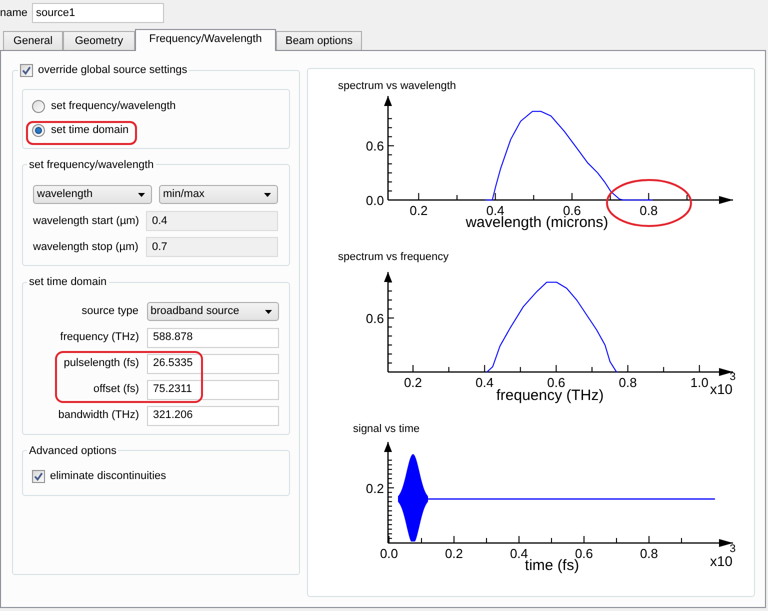 The image size is (768, 611). Describe the element at coordinates (213, 390) in the screenshot. I see `text-field: 75.2311` at that location.